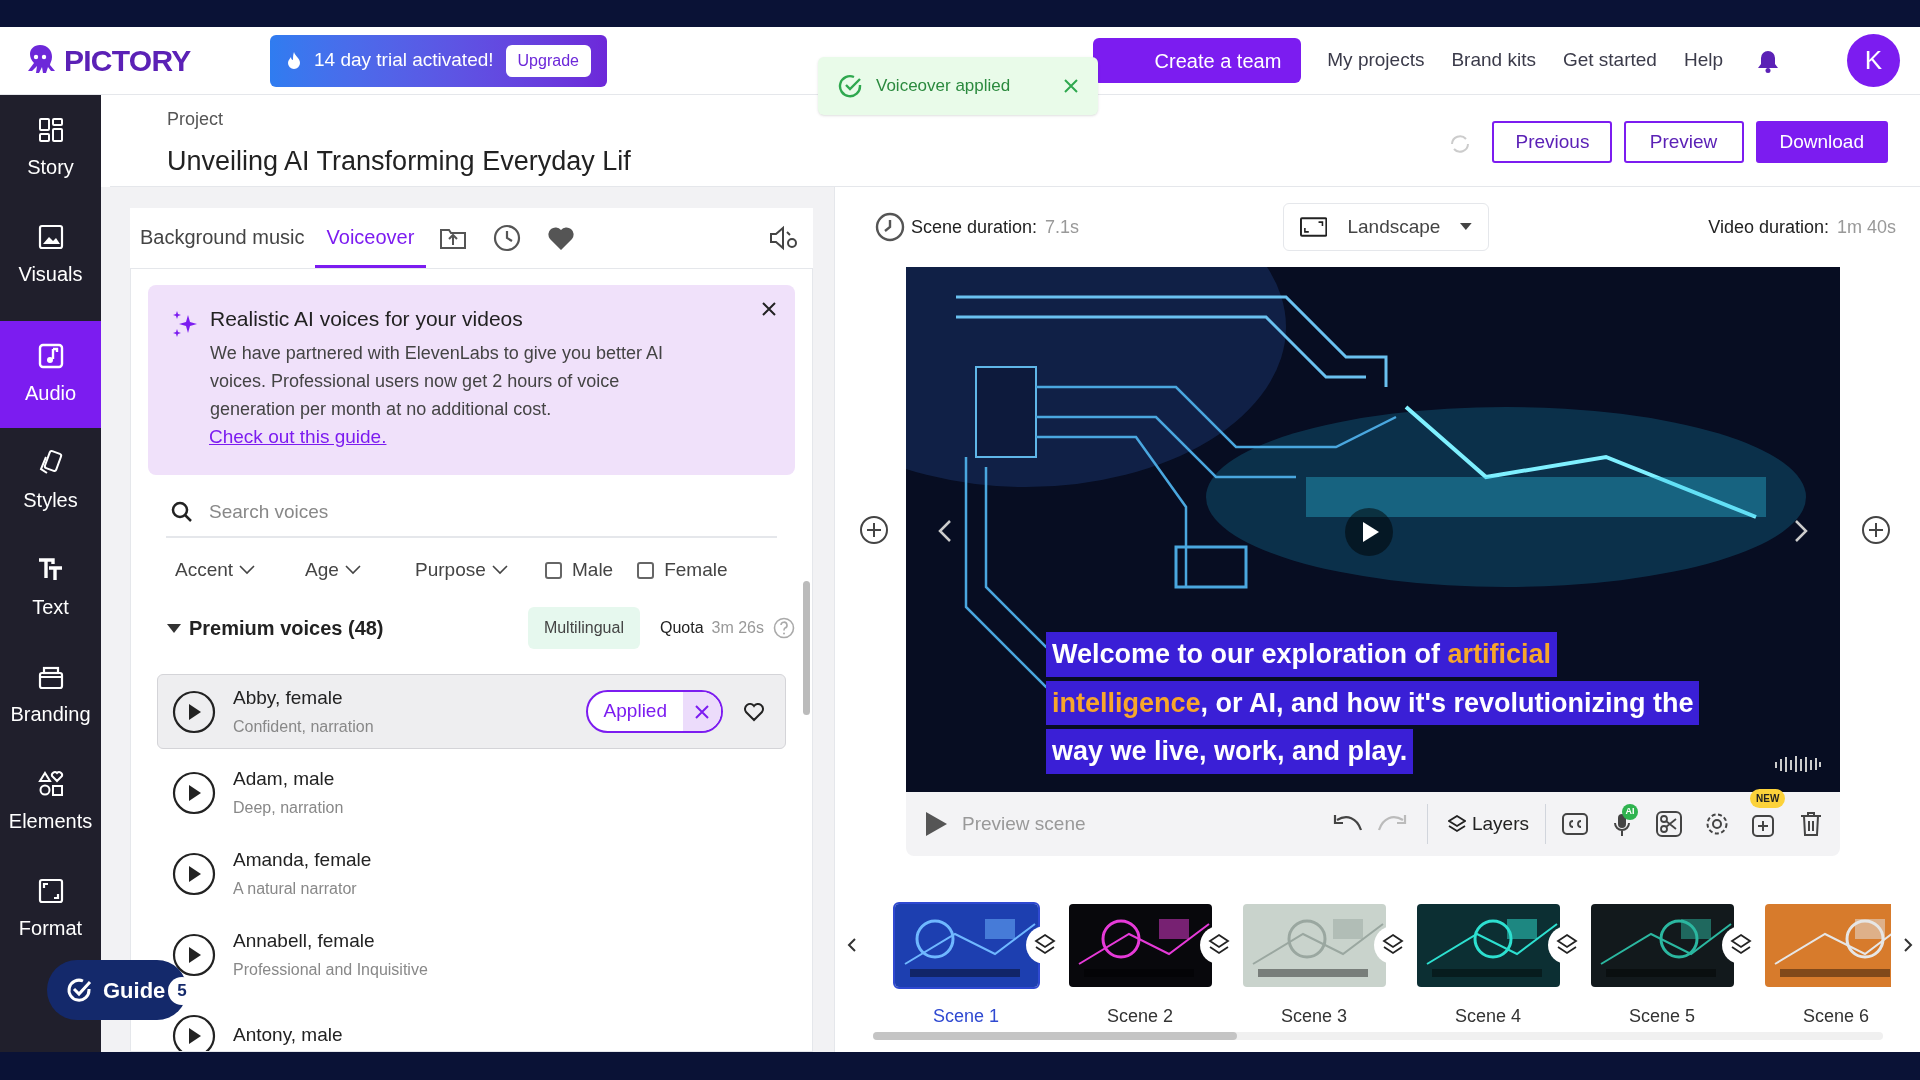  I want to click on quota-value: 3m 26s, so click(737, 628).